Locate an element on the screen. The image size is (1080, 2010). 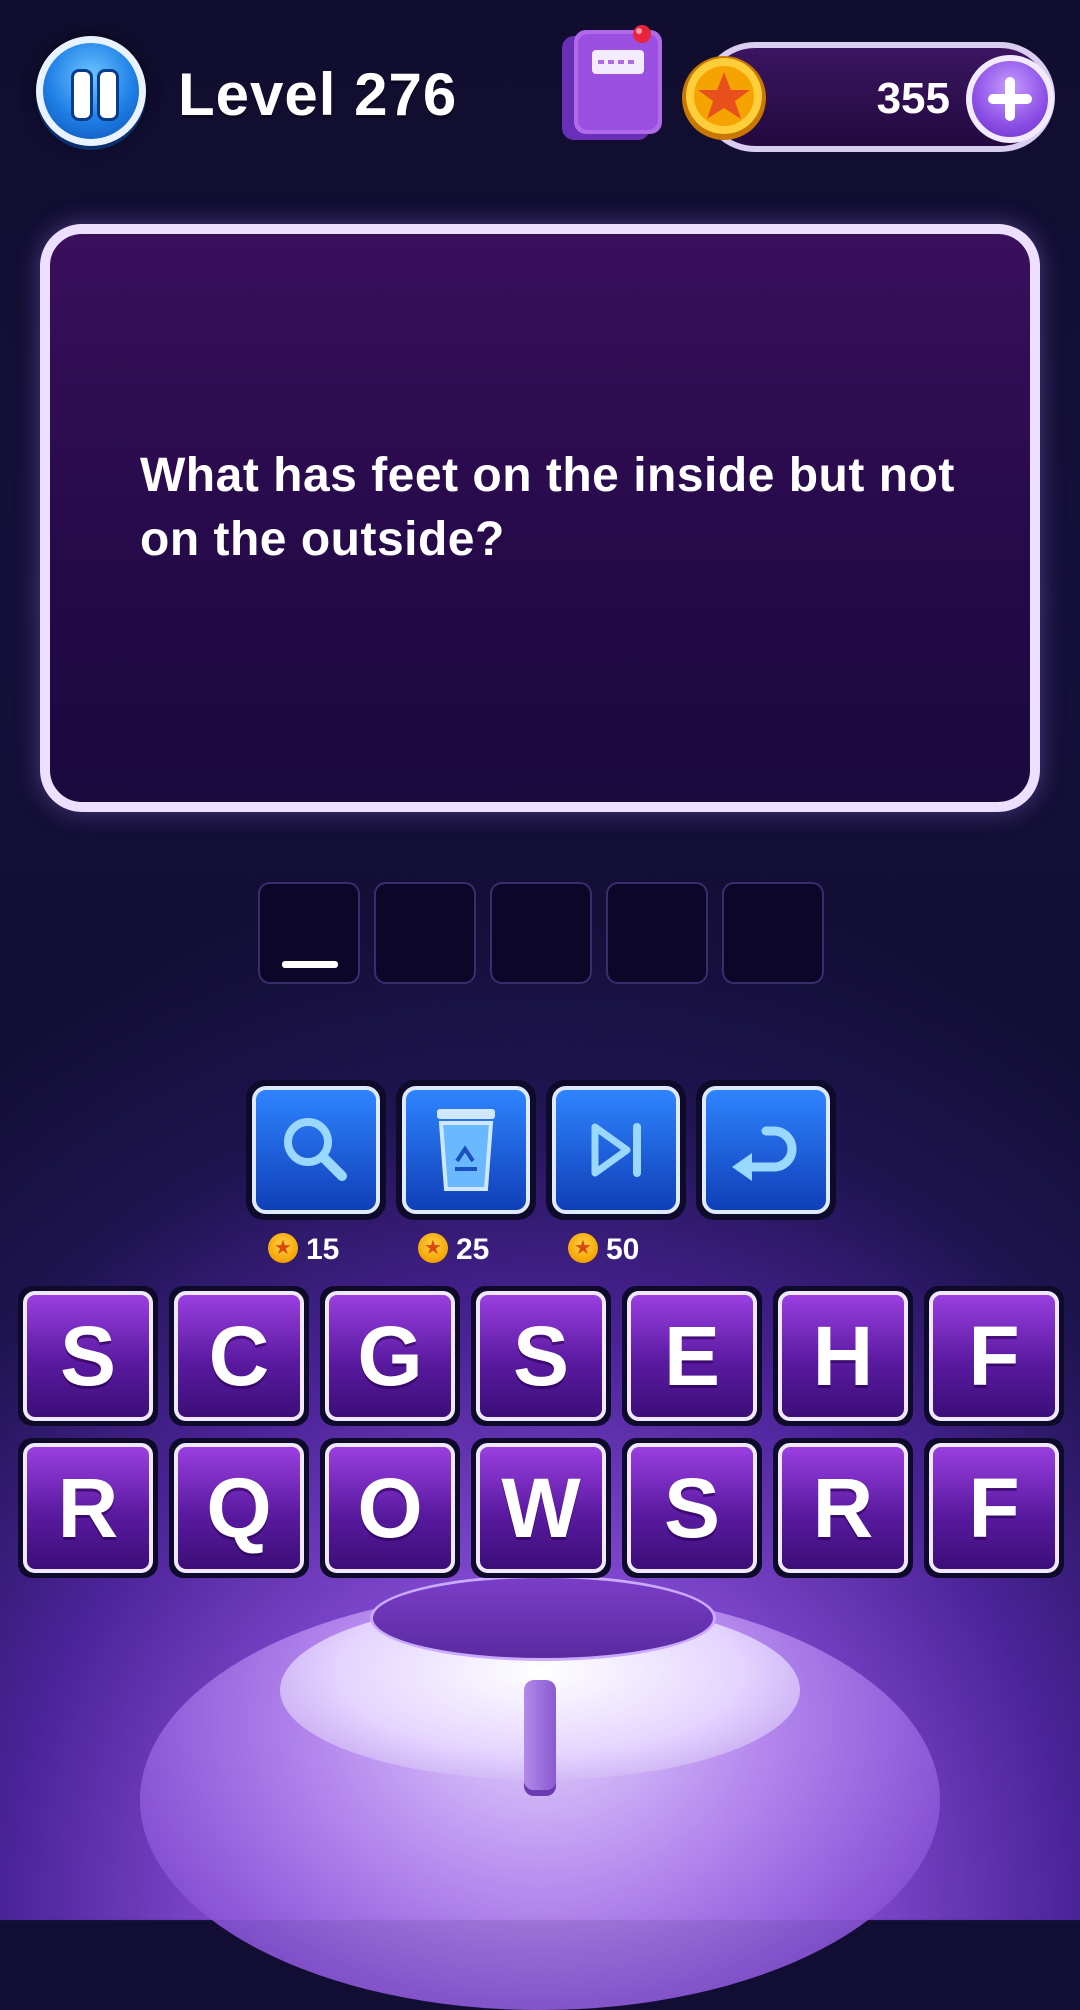
answer-slots is located at coordinates (543, 933).